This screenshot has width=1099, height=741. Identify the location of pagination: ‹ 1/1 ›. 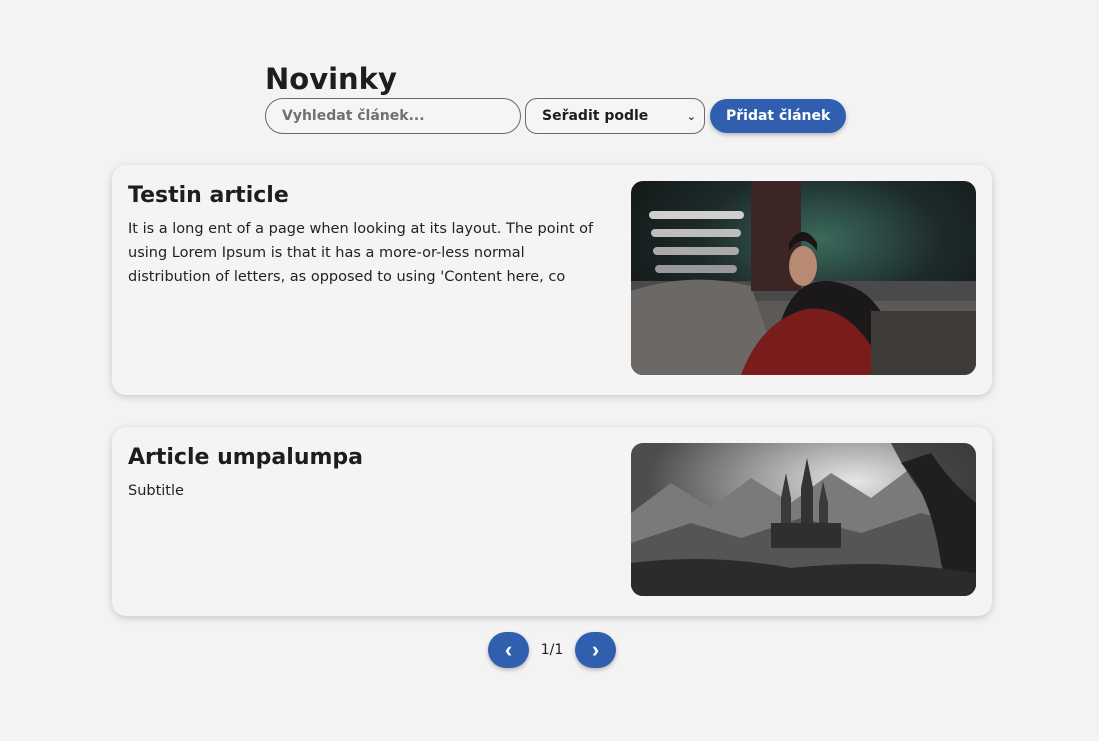
(552, 650).